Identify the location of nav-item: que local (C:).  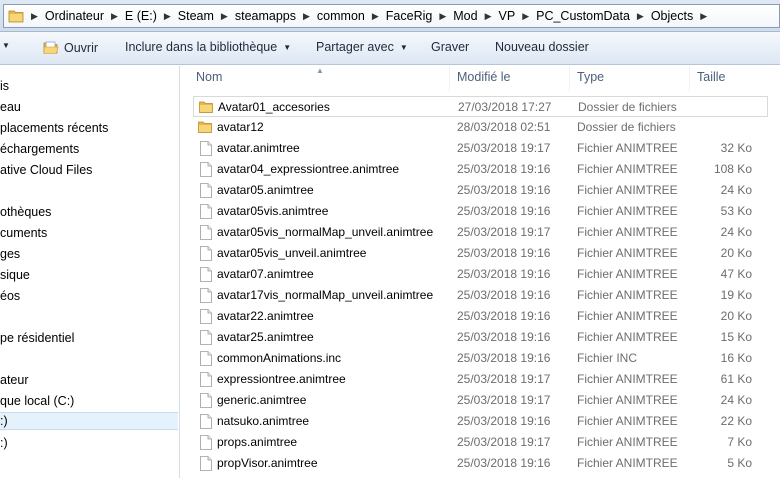
(37, 401).